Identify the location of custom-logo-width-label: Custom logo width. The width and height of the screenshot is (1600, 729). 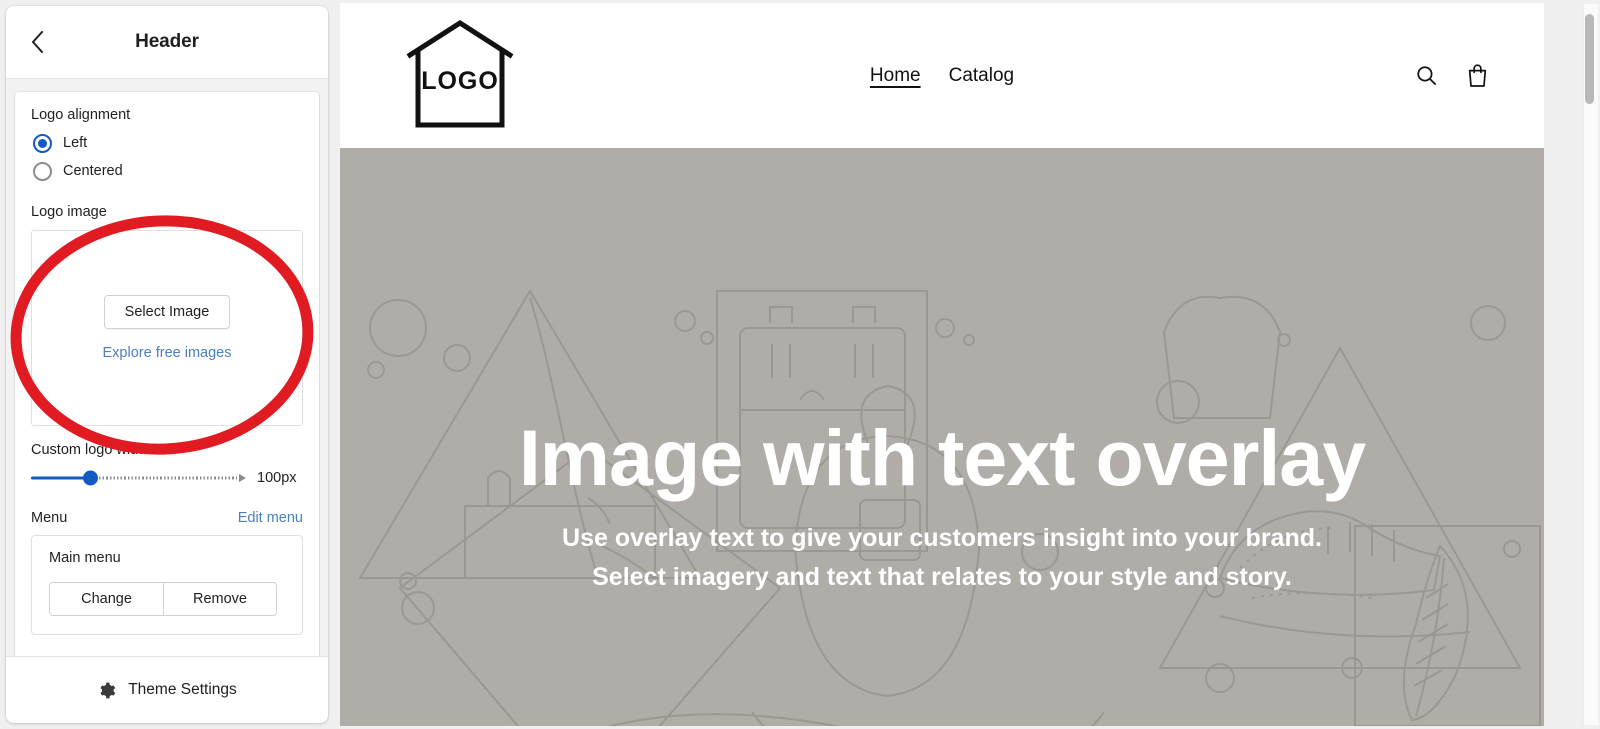
(91, 449).